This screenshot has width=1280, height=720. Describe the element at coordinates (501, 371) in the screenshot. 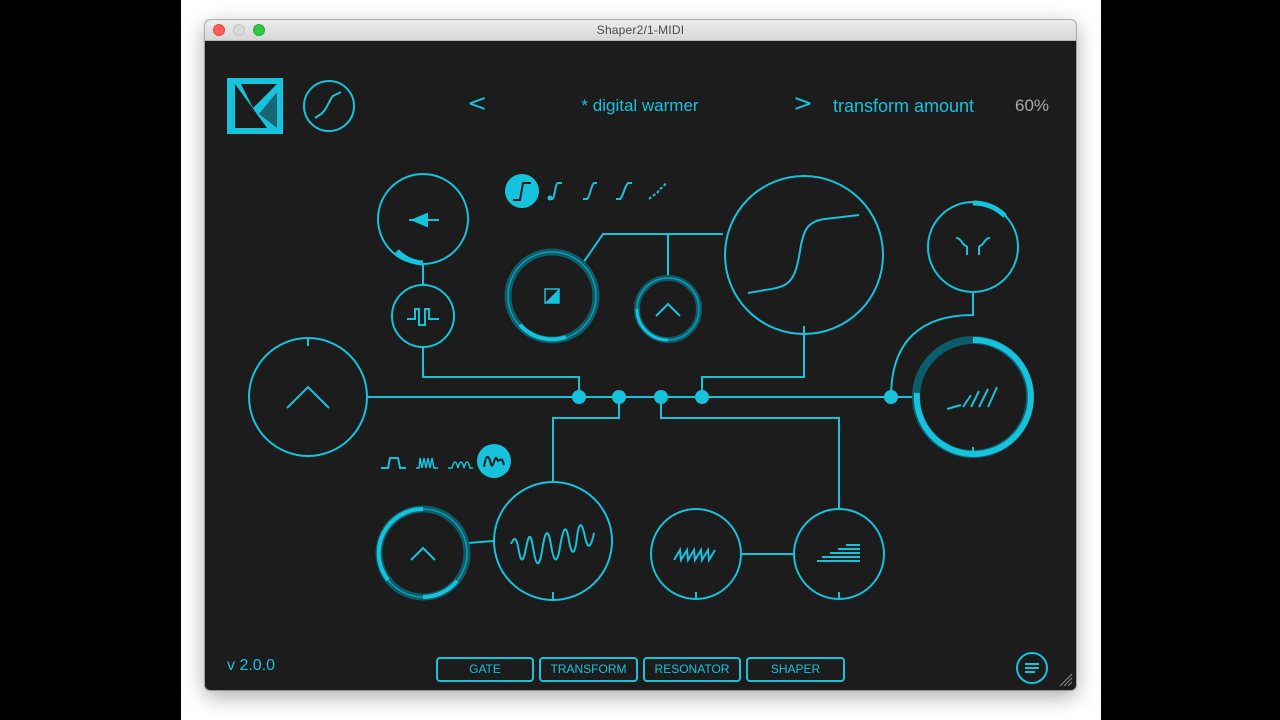

I see `connection-gate` at that location.